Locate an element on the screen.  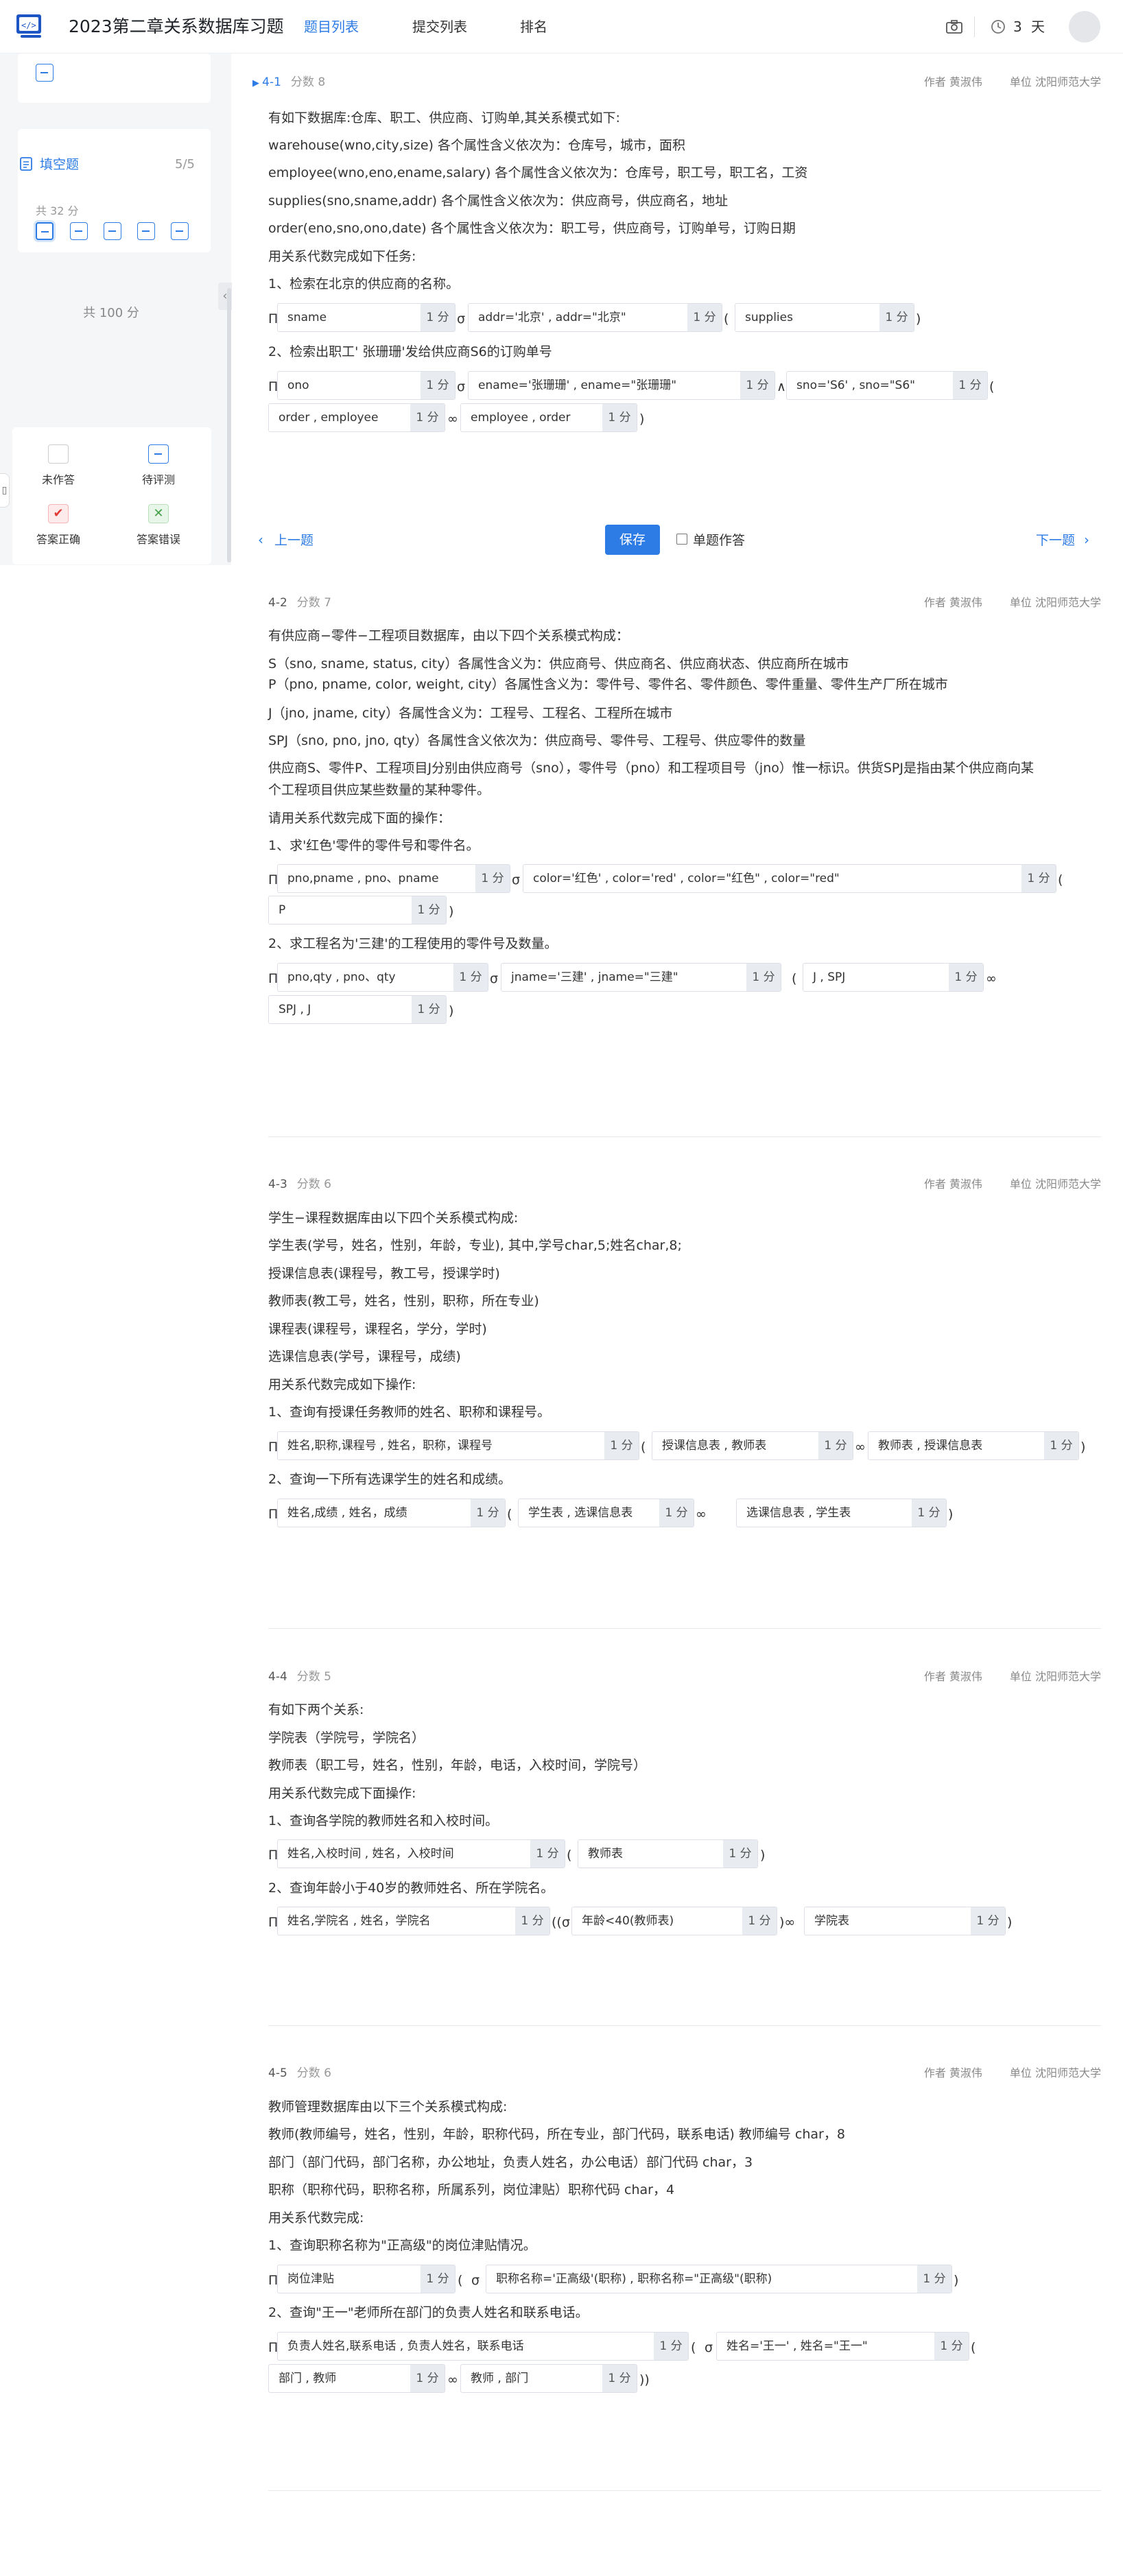
sidebar-scrollbar is located at coordinates (229, 425).